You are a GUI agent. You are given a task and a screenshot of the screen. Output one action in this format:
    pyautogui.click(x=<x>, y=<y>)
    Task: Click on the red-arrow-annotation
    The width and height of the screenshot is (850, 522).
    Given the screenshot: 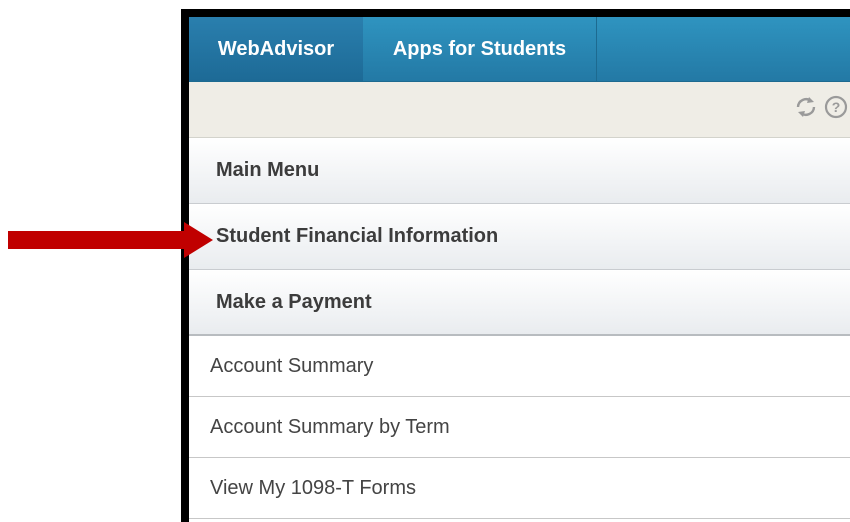 What is the action you would take?
    pyautogui.click(x=110, y=240)
    